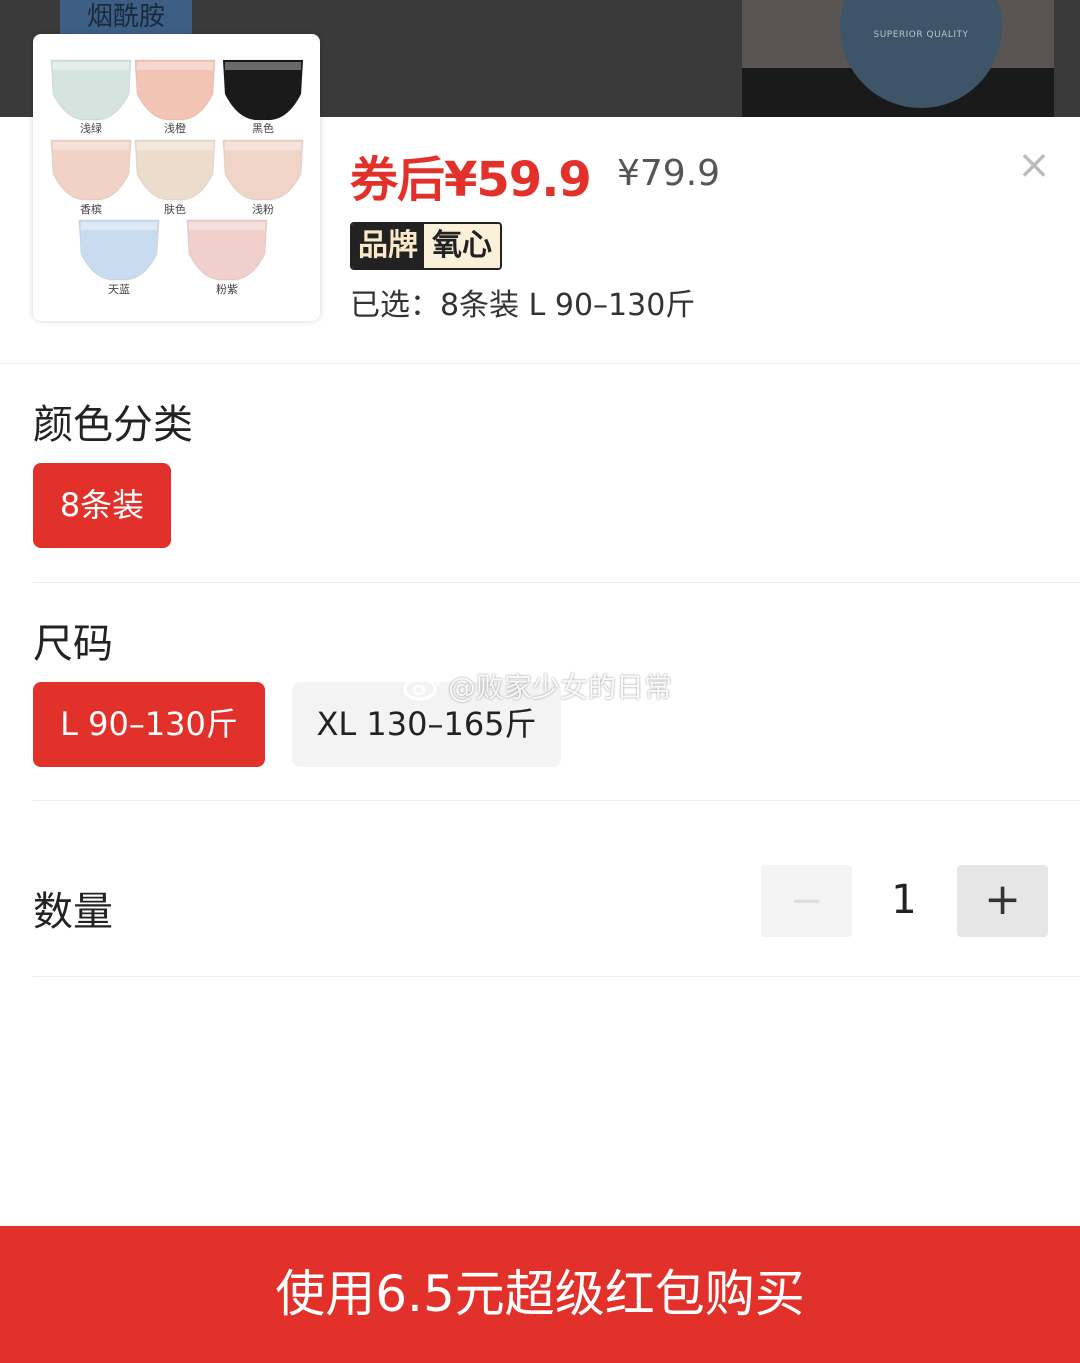 This screenshot has height=1363, width=1080. I want to click on swatch-label: 浅粉, so click(263, 209).